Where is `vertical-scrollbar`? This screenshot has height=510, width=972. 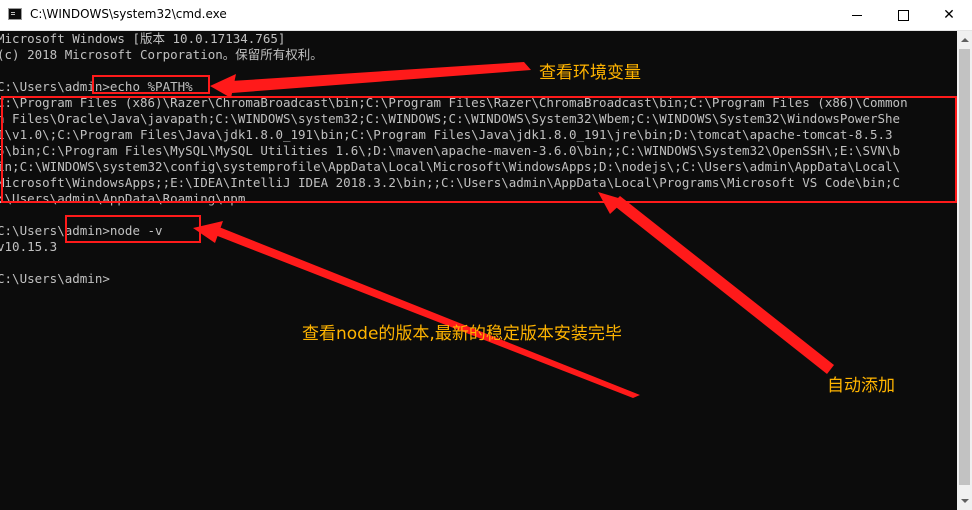
vertical-scrollbar is located at coordinates (964, 270).